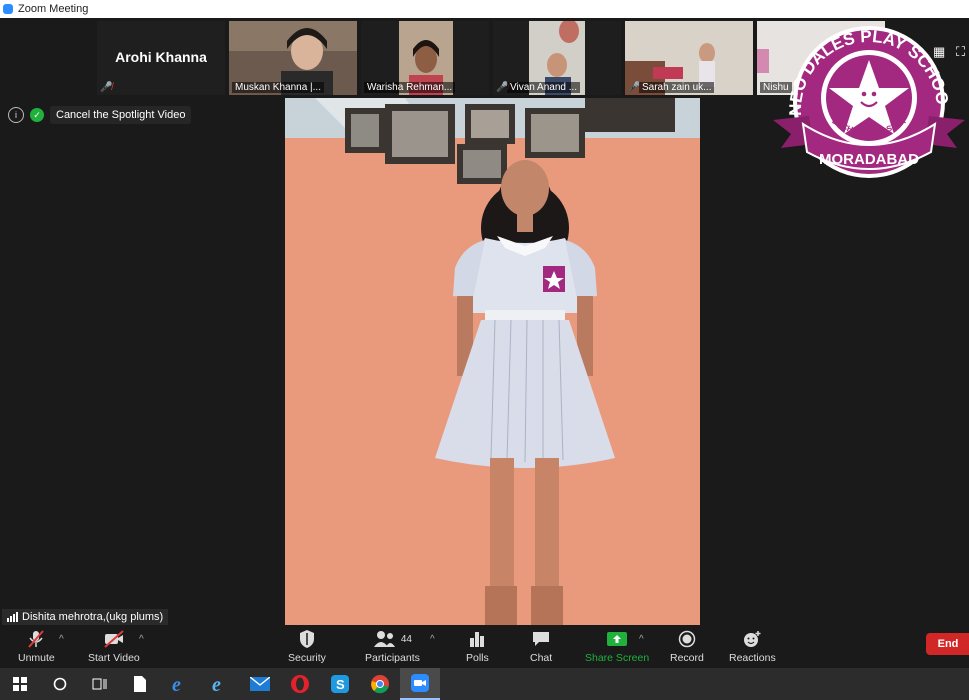 The image size is (969, 700). Describe the element at coordinates (869, 159) in the screenshot. I see `logo-city: MORADABAD` at that location.